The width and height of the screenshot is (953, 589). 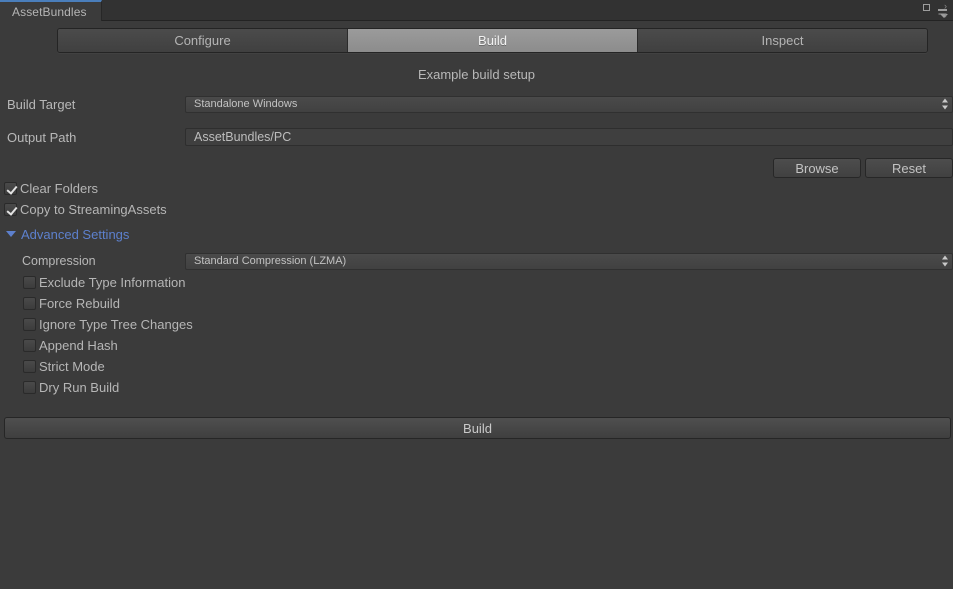 I want to click on toggle-dry-run-build: Dry Run Build, so click(x=476, y=387).